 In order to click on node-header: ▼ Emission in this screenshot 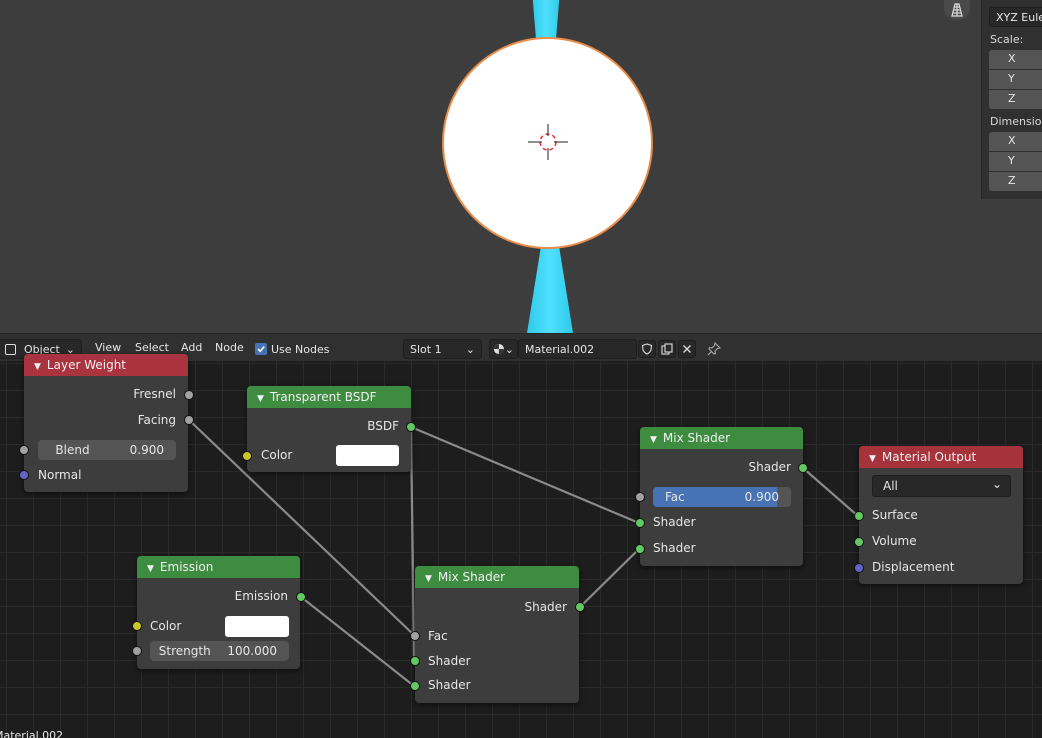, I will do `click(218, 567)`.